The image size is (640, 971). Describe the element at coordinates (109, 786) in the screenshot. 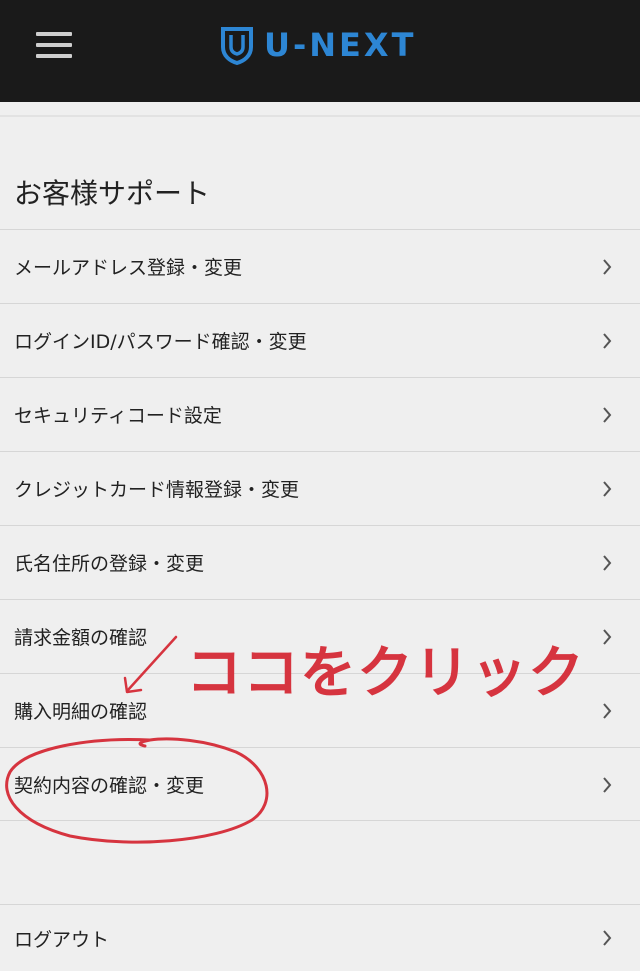

I see `menu-item-label: 契約内容の確認・変更` at that location.